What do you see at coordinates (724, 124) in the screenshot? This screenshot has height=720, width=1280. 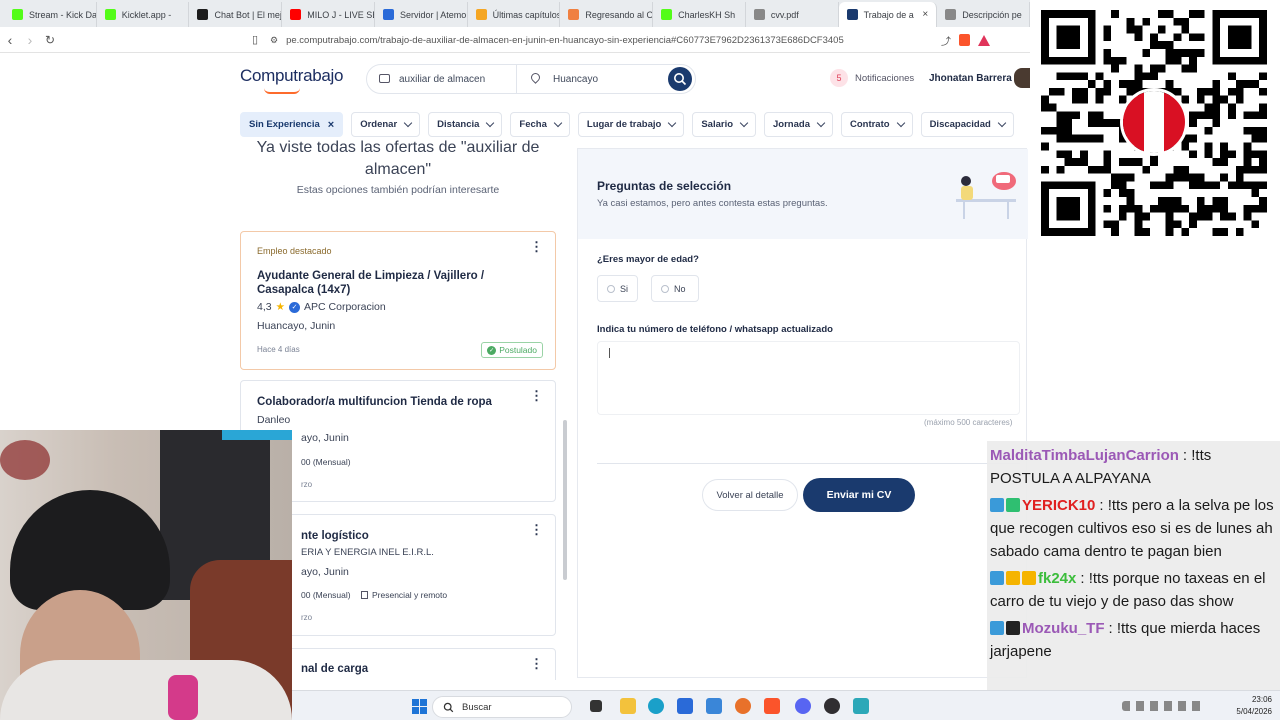 I see `filter-chip: Salario` at bounding box center [724, 124].